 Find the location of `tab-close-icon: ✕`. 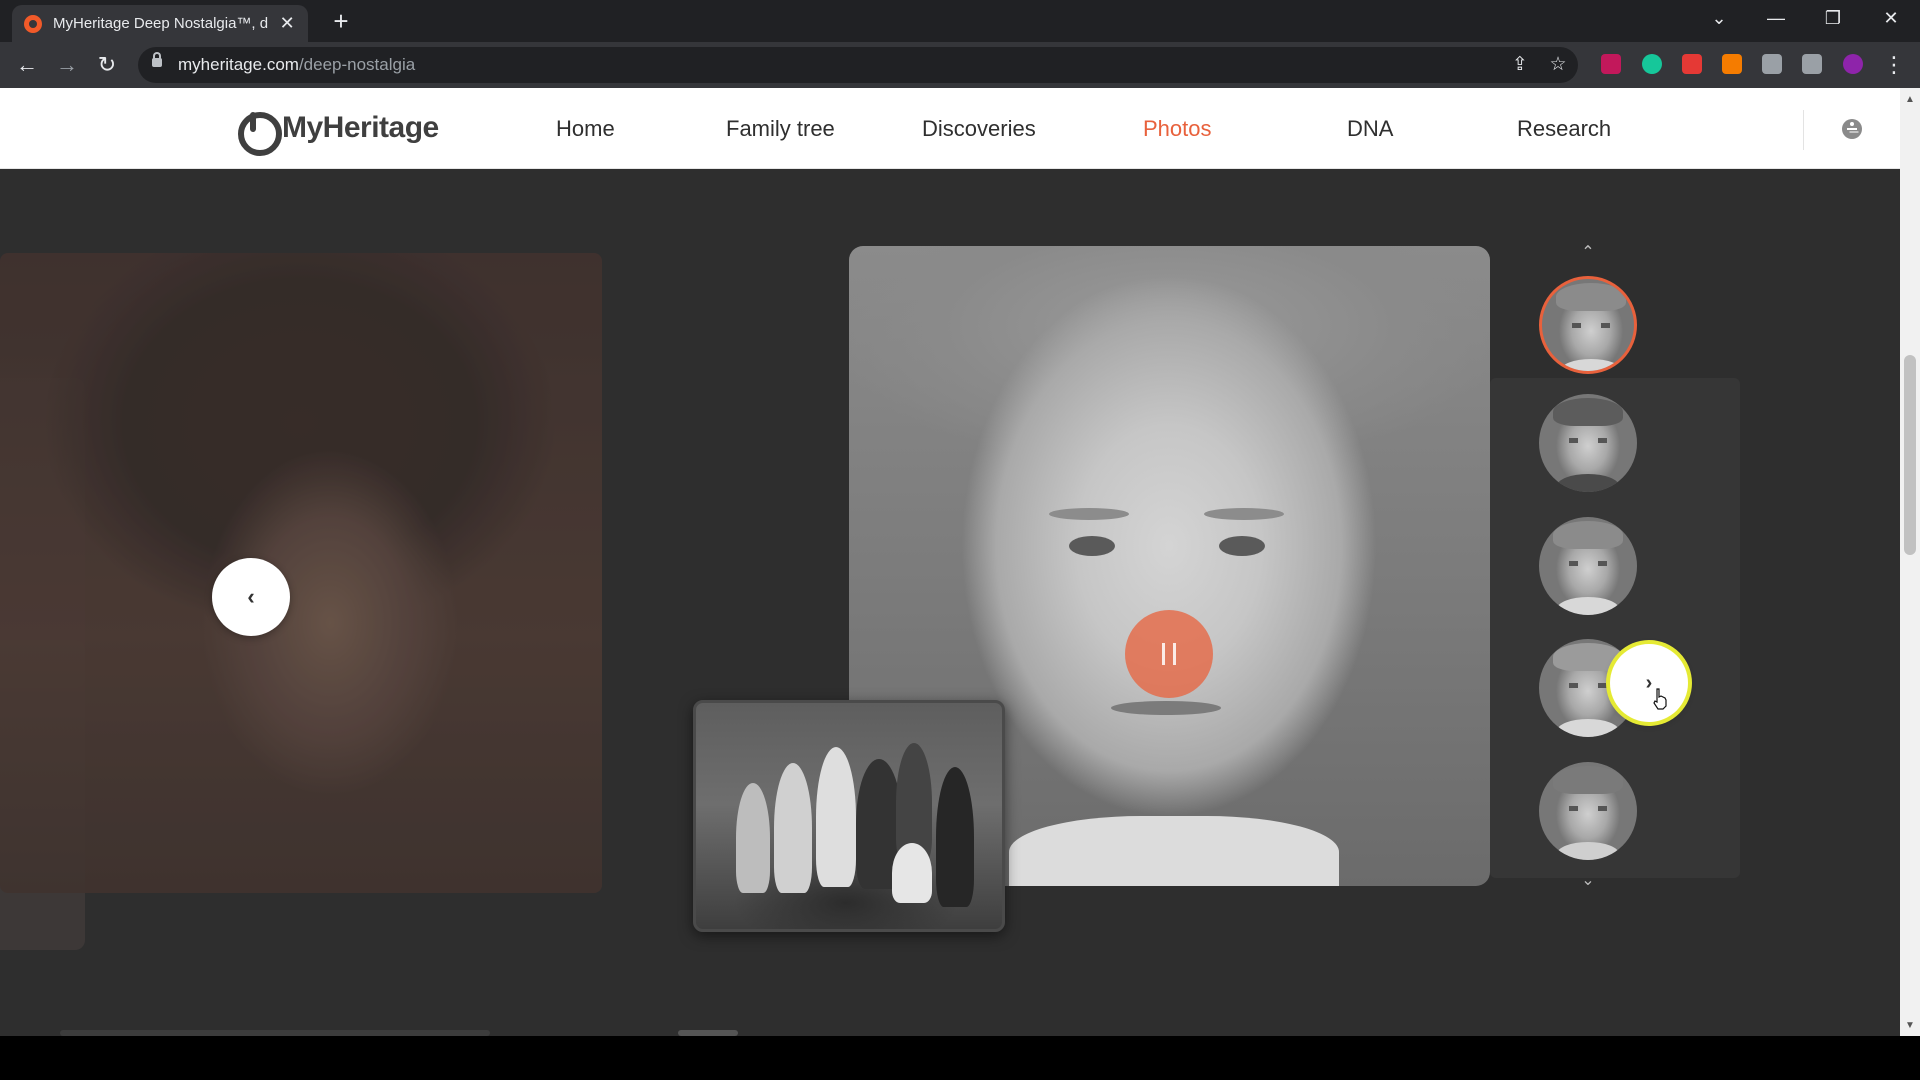

tab-close-icon: ✕ is located at coordinates (287, 23).